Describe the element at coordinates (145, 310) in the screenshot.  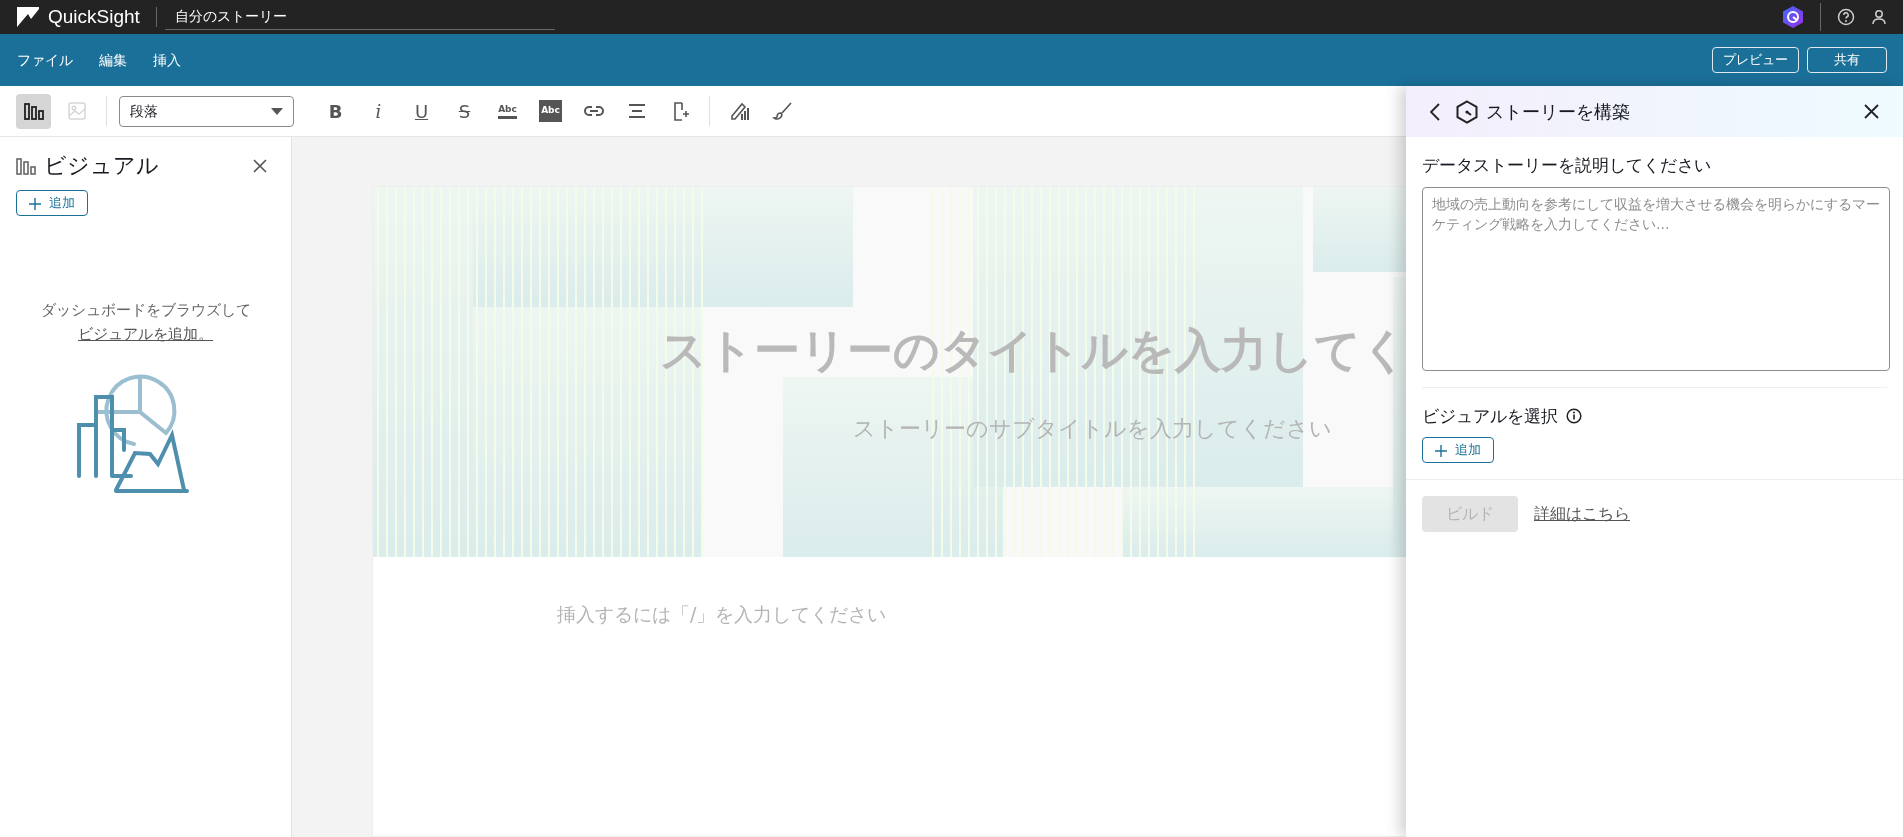
I see `empty-message: ダッシュボードをブラウズして` at that location.